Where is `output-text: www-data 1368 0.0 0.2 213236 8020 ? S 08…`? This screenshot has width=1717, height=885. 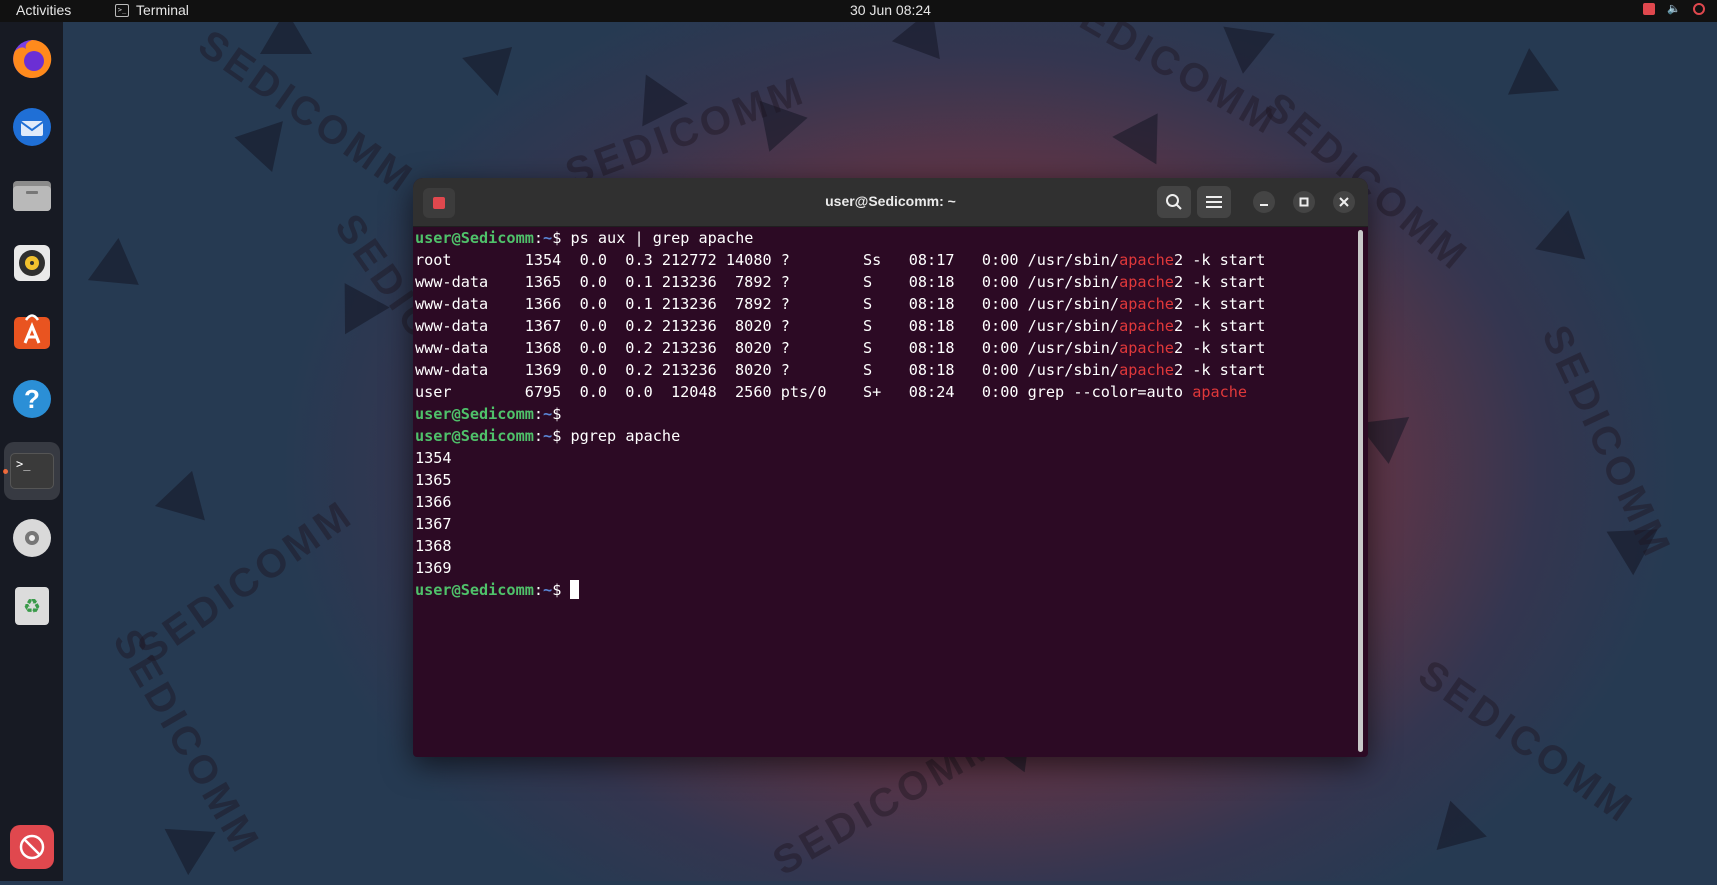
output-text: www-data 1368 0.0 0.2 213236 8020 ? S 08… is located at coordinates (767, 348).